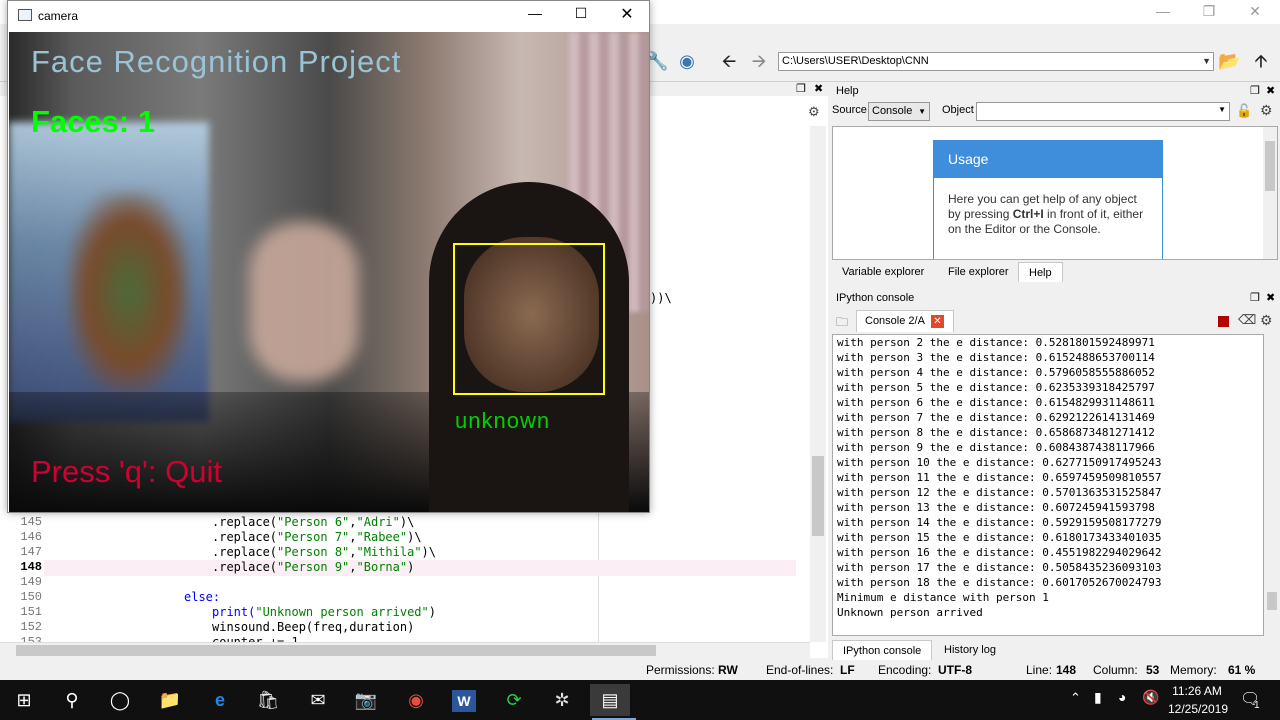 The image size is (1280, 720). Describe the element at coordinates (1244, 111) in the screenshot. I see `lock-icon: 🔓` at that location.